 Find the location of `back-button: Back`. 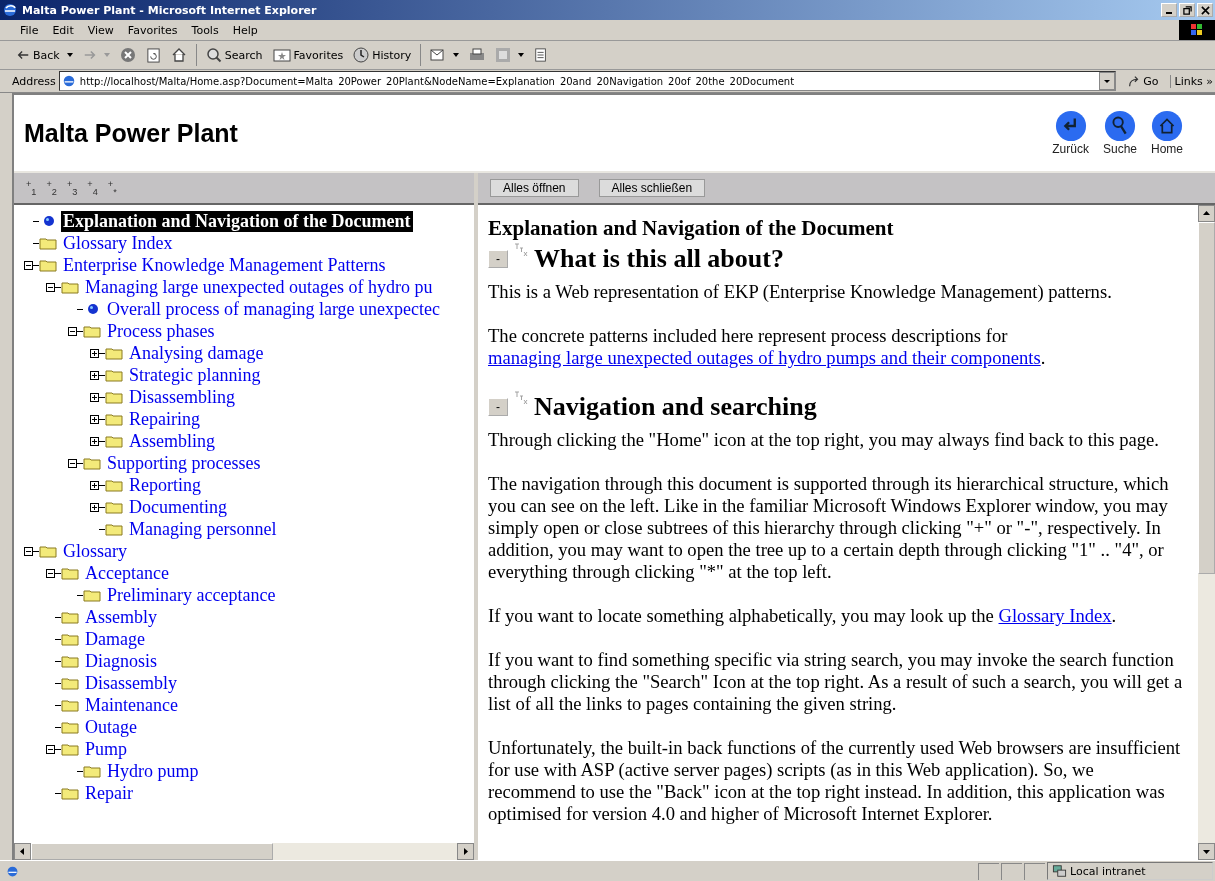

back-button: Back is located at coordinates (44, 55).